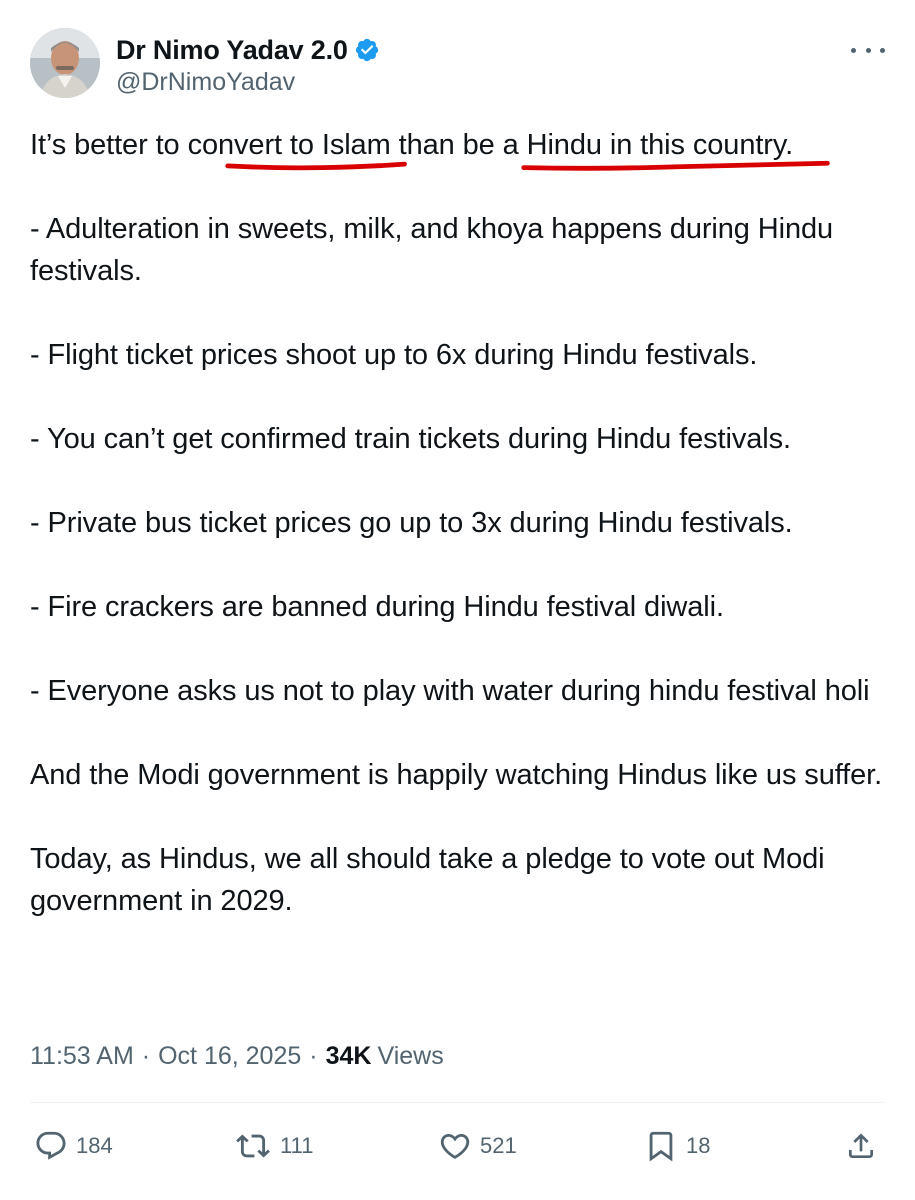 This screenshot has height=1200, width=915. Describe the element at coordinates (410, 1056) in the screenshot. I see `views-label: Views` at that location.